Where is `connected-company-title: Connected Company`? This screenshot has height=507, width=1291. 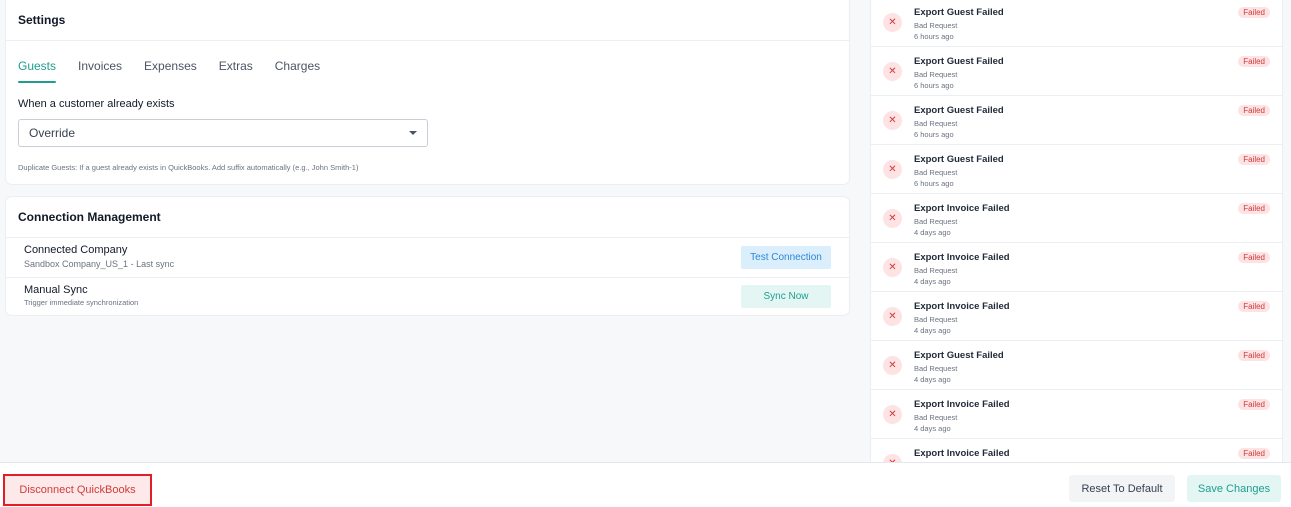 connected-company-title: Connected Company is located at coordinates (76, 250).